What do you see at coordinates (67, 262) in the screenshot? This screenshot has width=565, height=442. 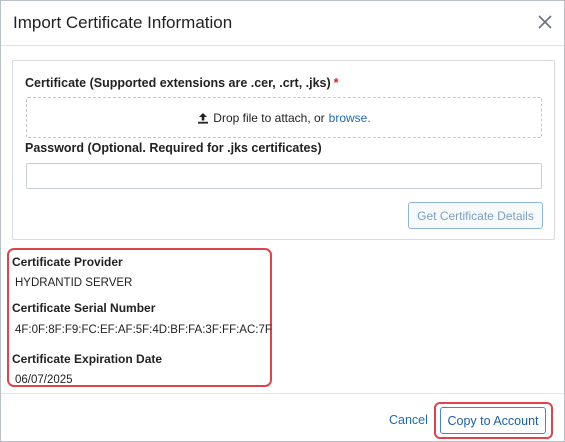 I see `provider-label: Certificate Provider` at bounding box center [67, 262].